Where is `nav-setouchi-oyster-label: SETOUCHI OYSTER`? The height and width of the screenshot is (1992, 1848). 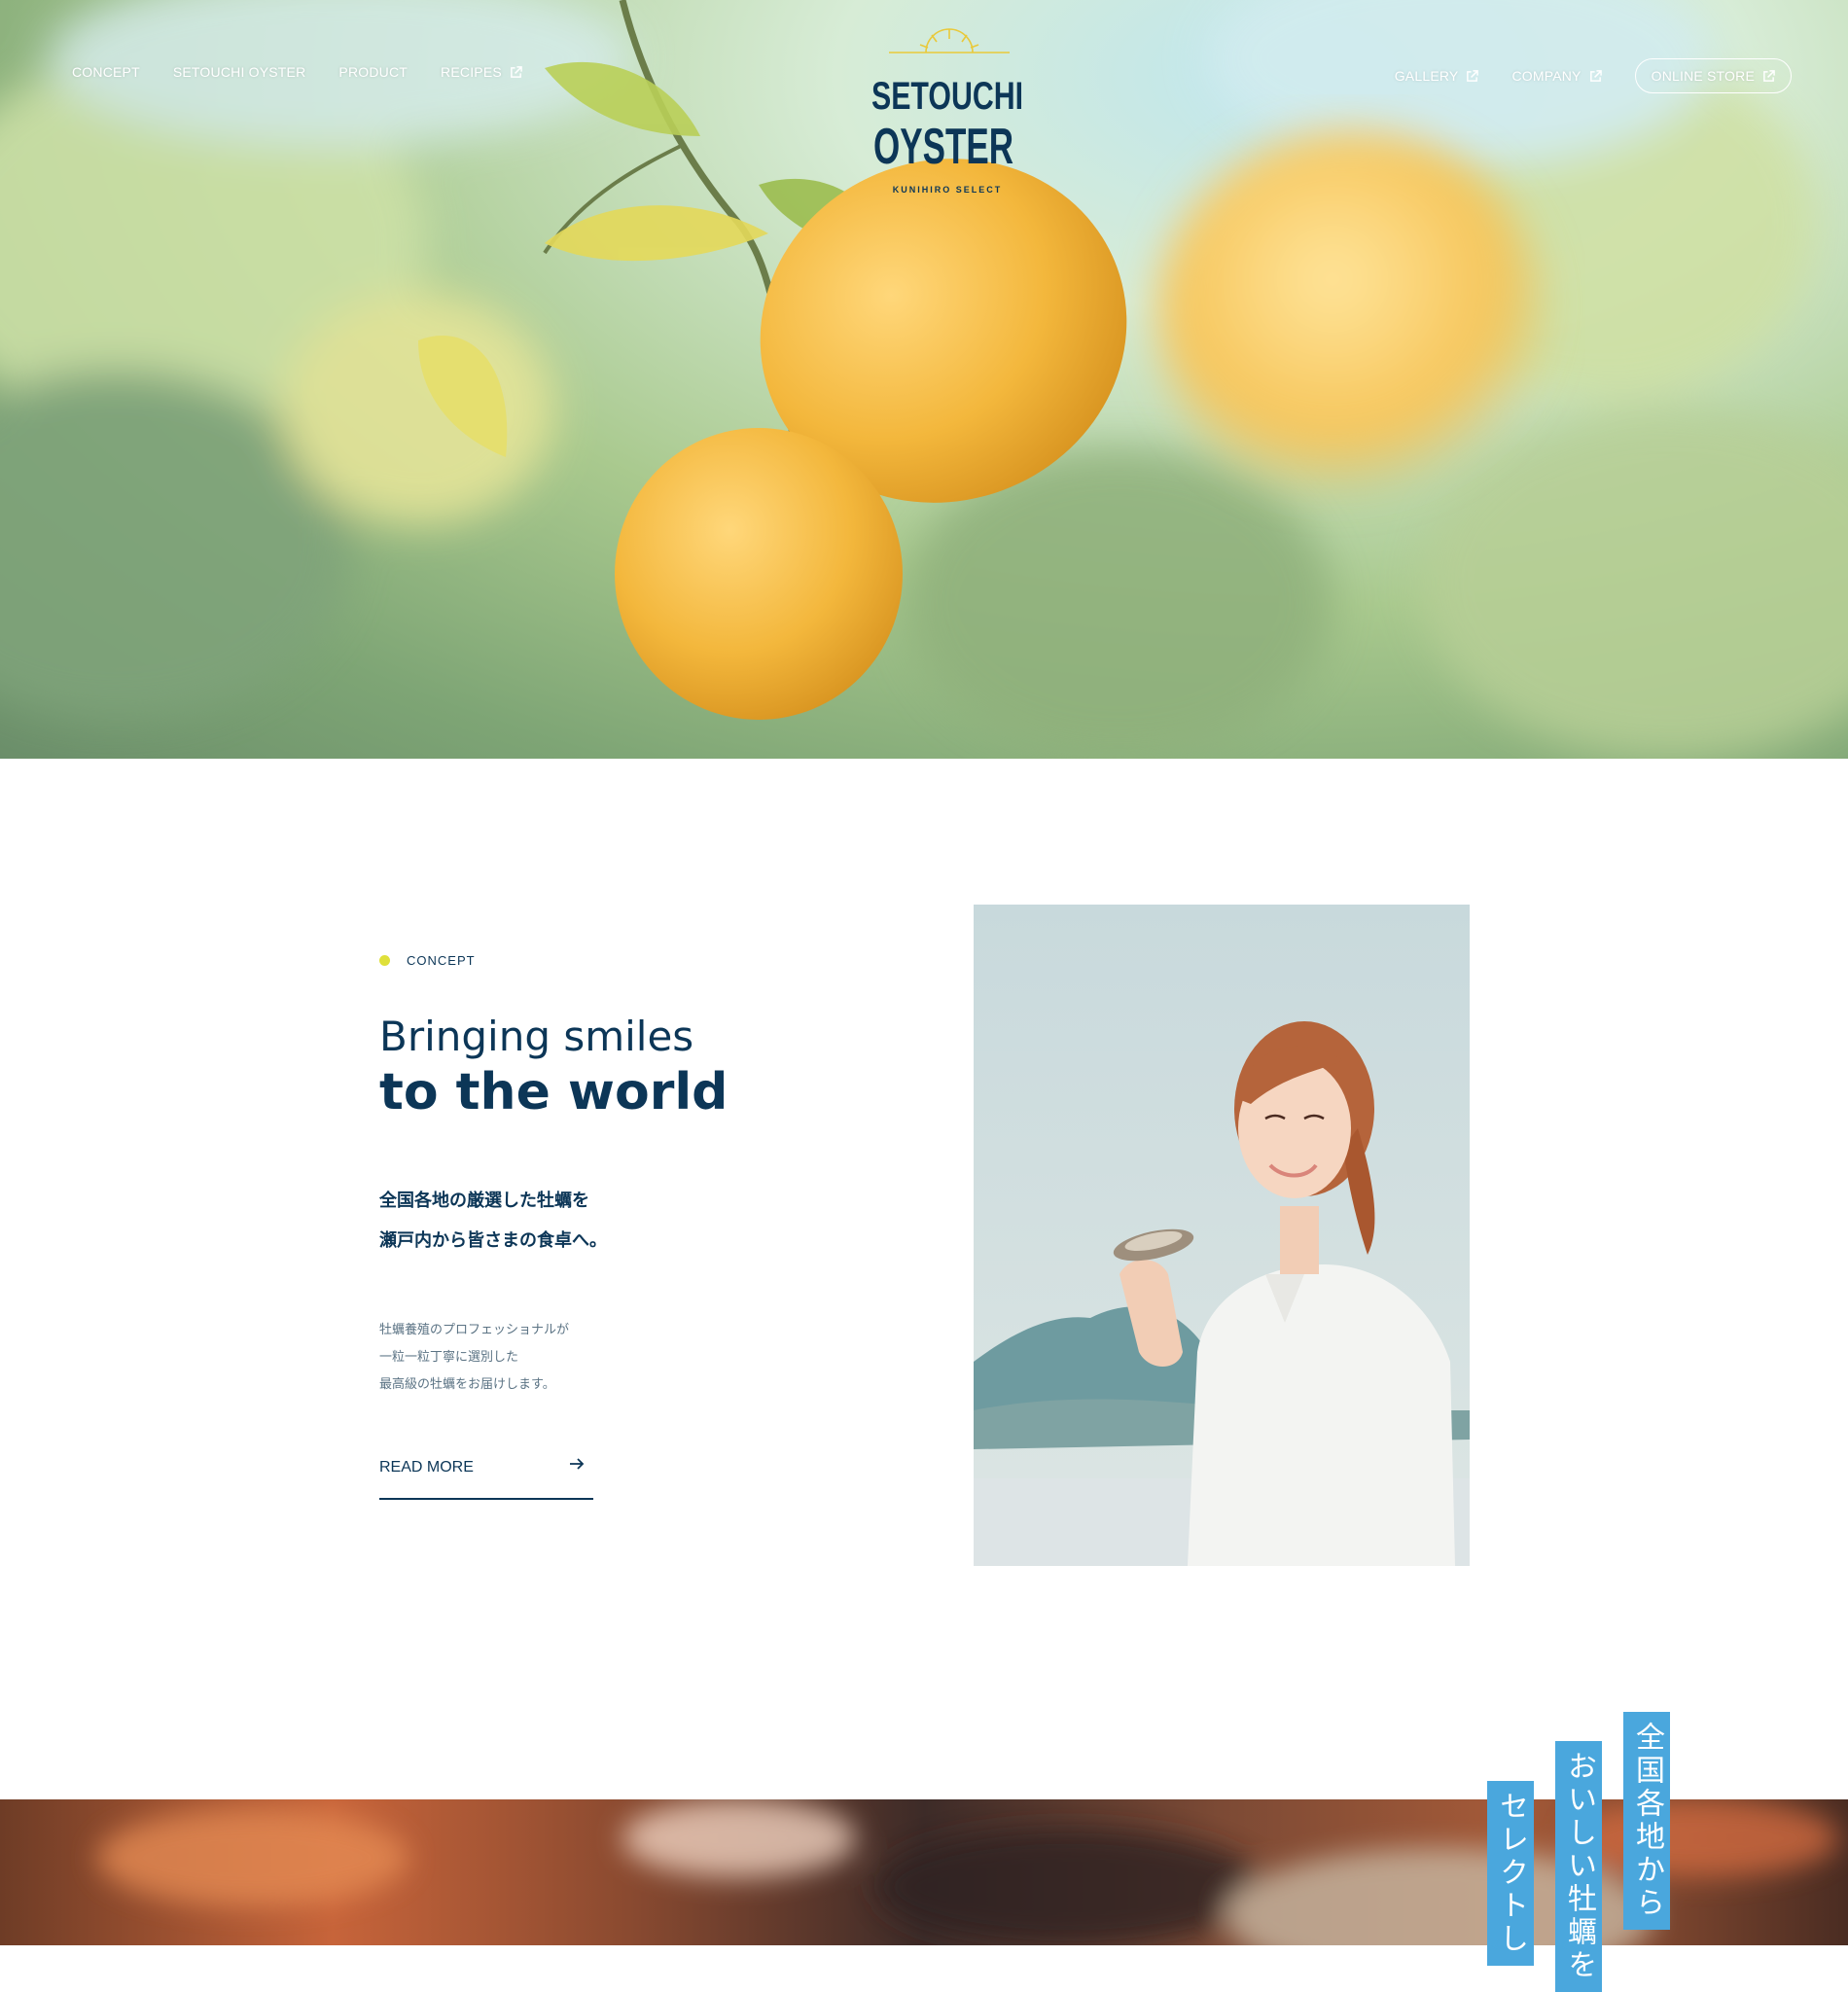
nav-setouchi-oyster-label: SETOUCHI OYSTER is located at coordinates (239, 72).